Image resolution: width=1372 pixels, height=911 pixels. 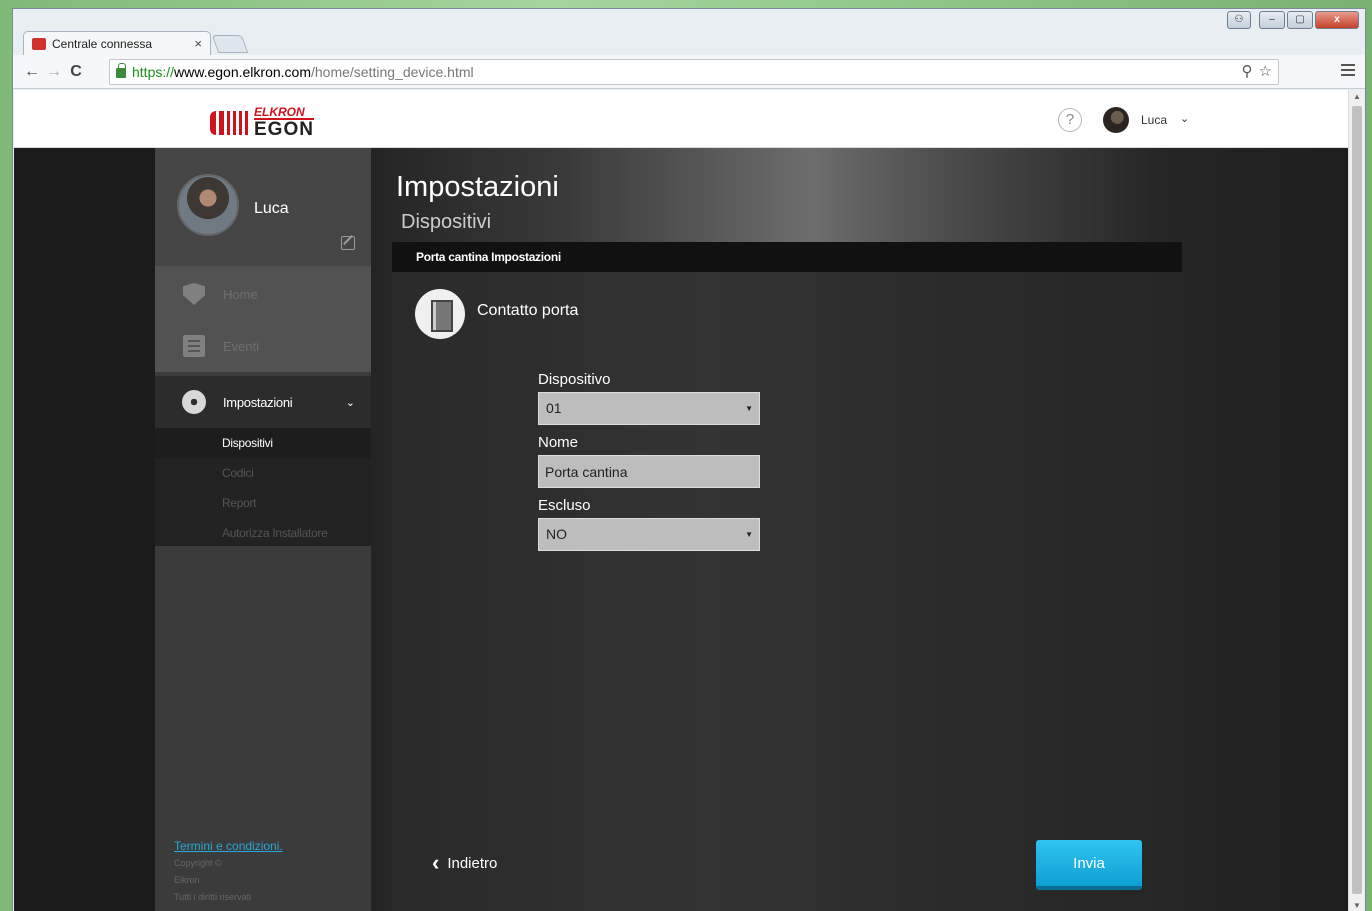 I want to click on favicon-icon, so click(x=39, y=43).